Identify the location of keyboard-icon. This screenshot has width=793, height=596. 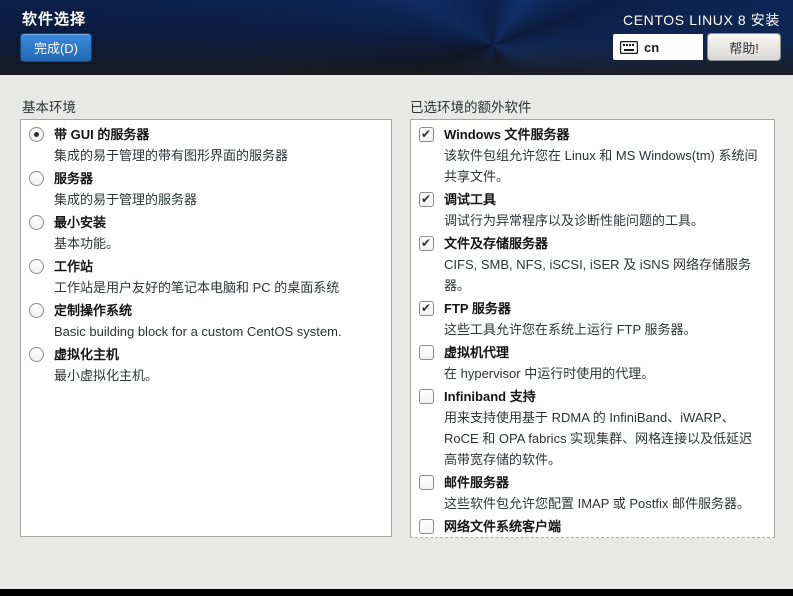
(629, 47).